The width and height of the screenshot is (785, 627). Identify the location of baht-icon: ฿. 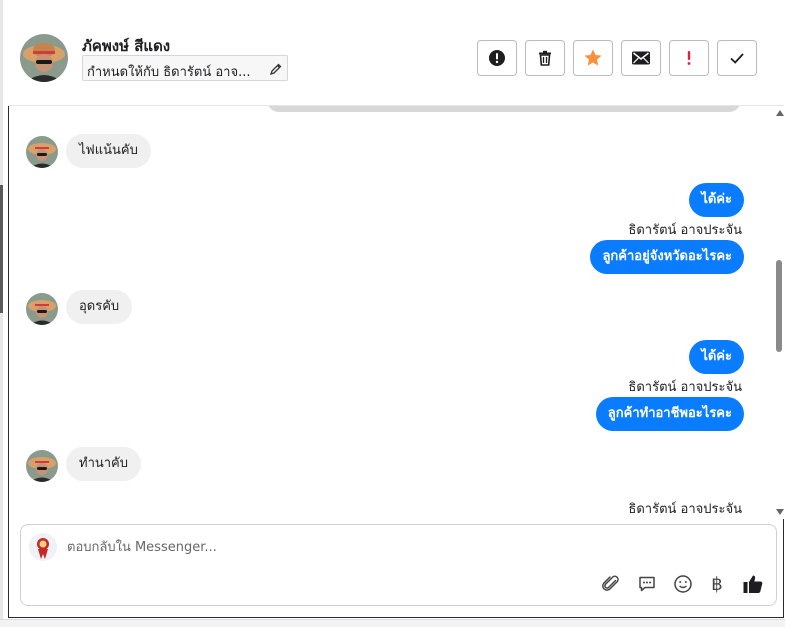
(717, 584).